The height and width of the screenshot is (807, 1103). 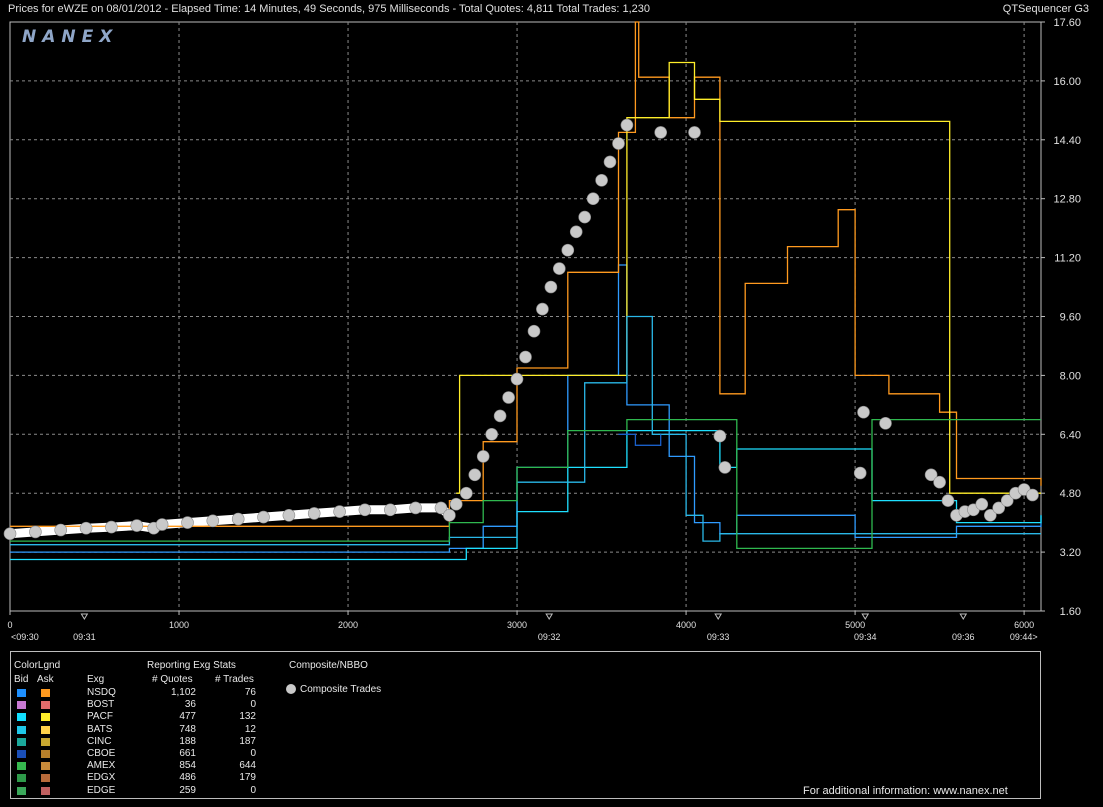 What do you see at coordinates (855, 625) in the screenshot?
I see `x-tick-label: 5000` at bounding box center [855, 625].